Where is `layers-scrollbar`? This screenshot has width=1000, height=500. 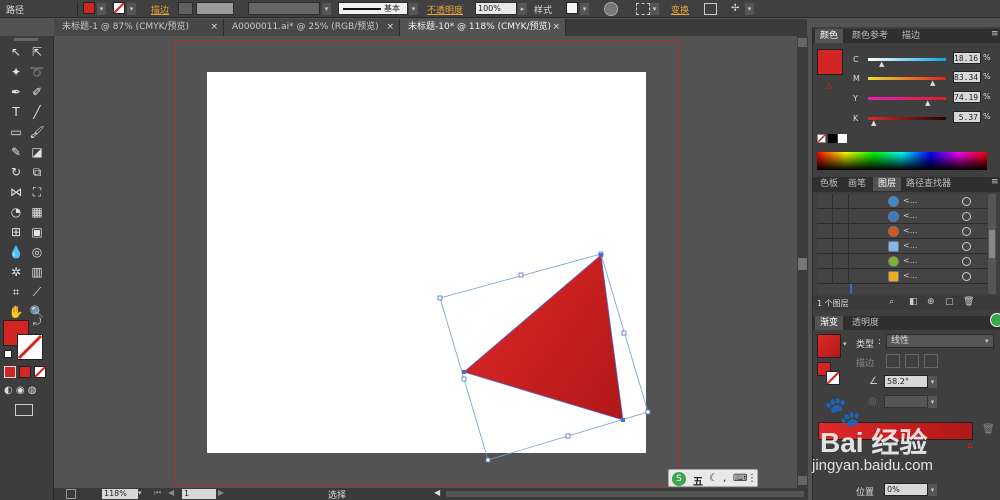
layers-scrollbar is located at coordinates (992, 244).